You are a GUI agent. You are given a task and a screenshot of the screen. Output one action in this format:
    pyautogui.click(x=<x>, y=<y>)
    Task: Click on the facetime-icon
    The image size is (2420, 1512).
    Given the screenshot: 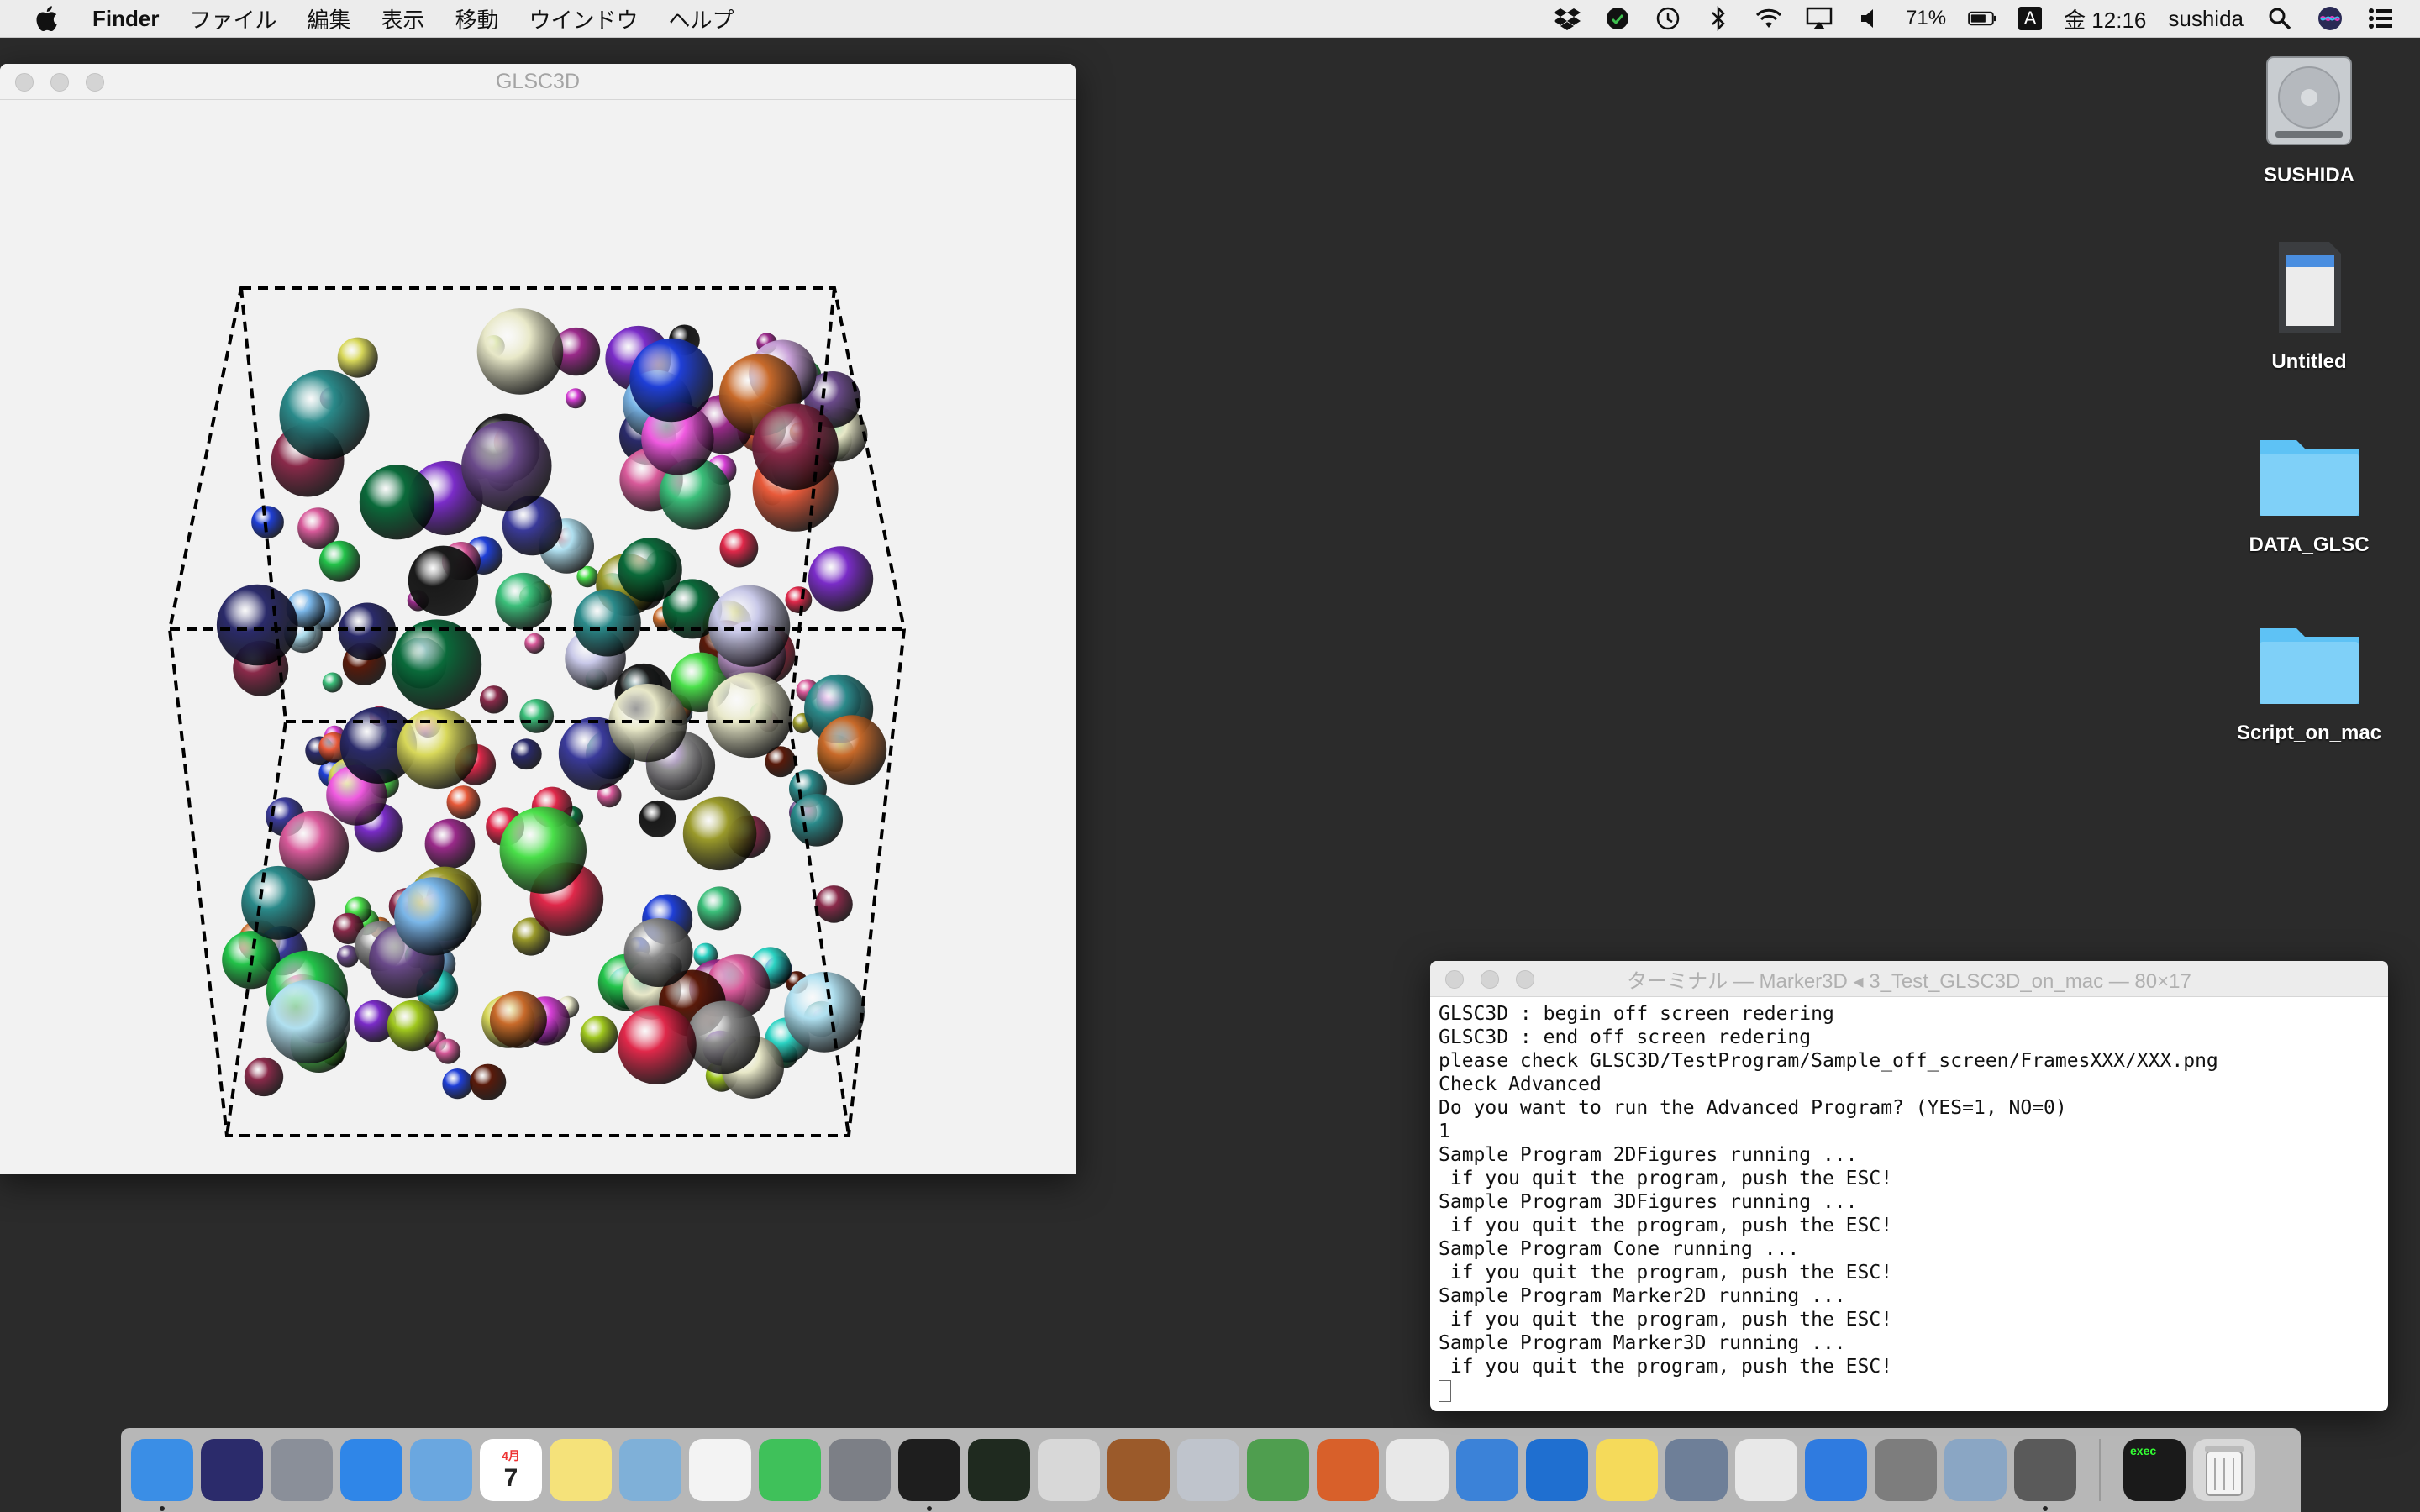 What is the action you would take?
    pyautogui.click(x=790, y=1470)
    